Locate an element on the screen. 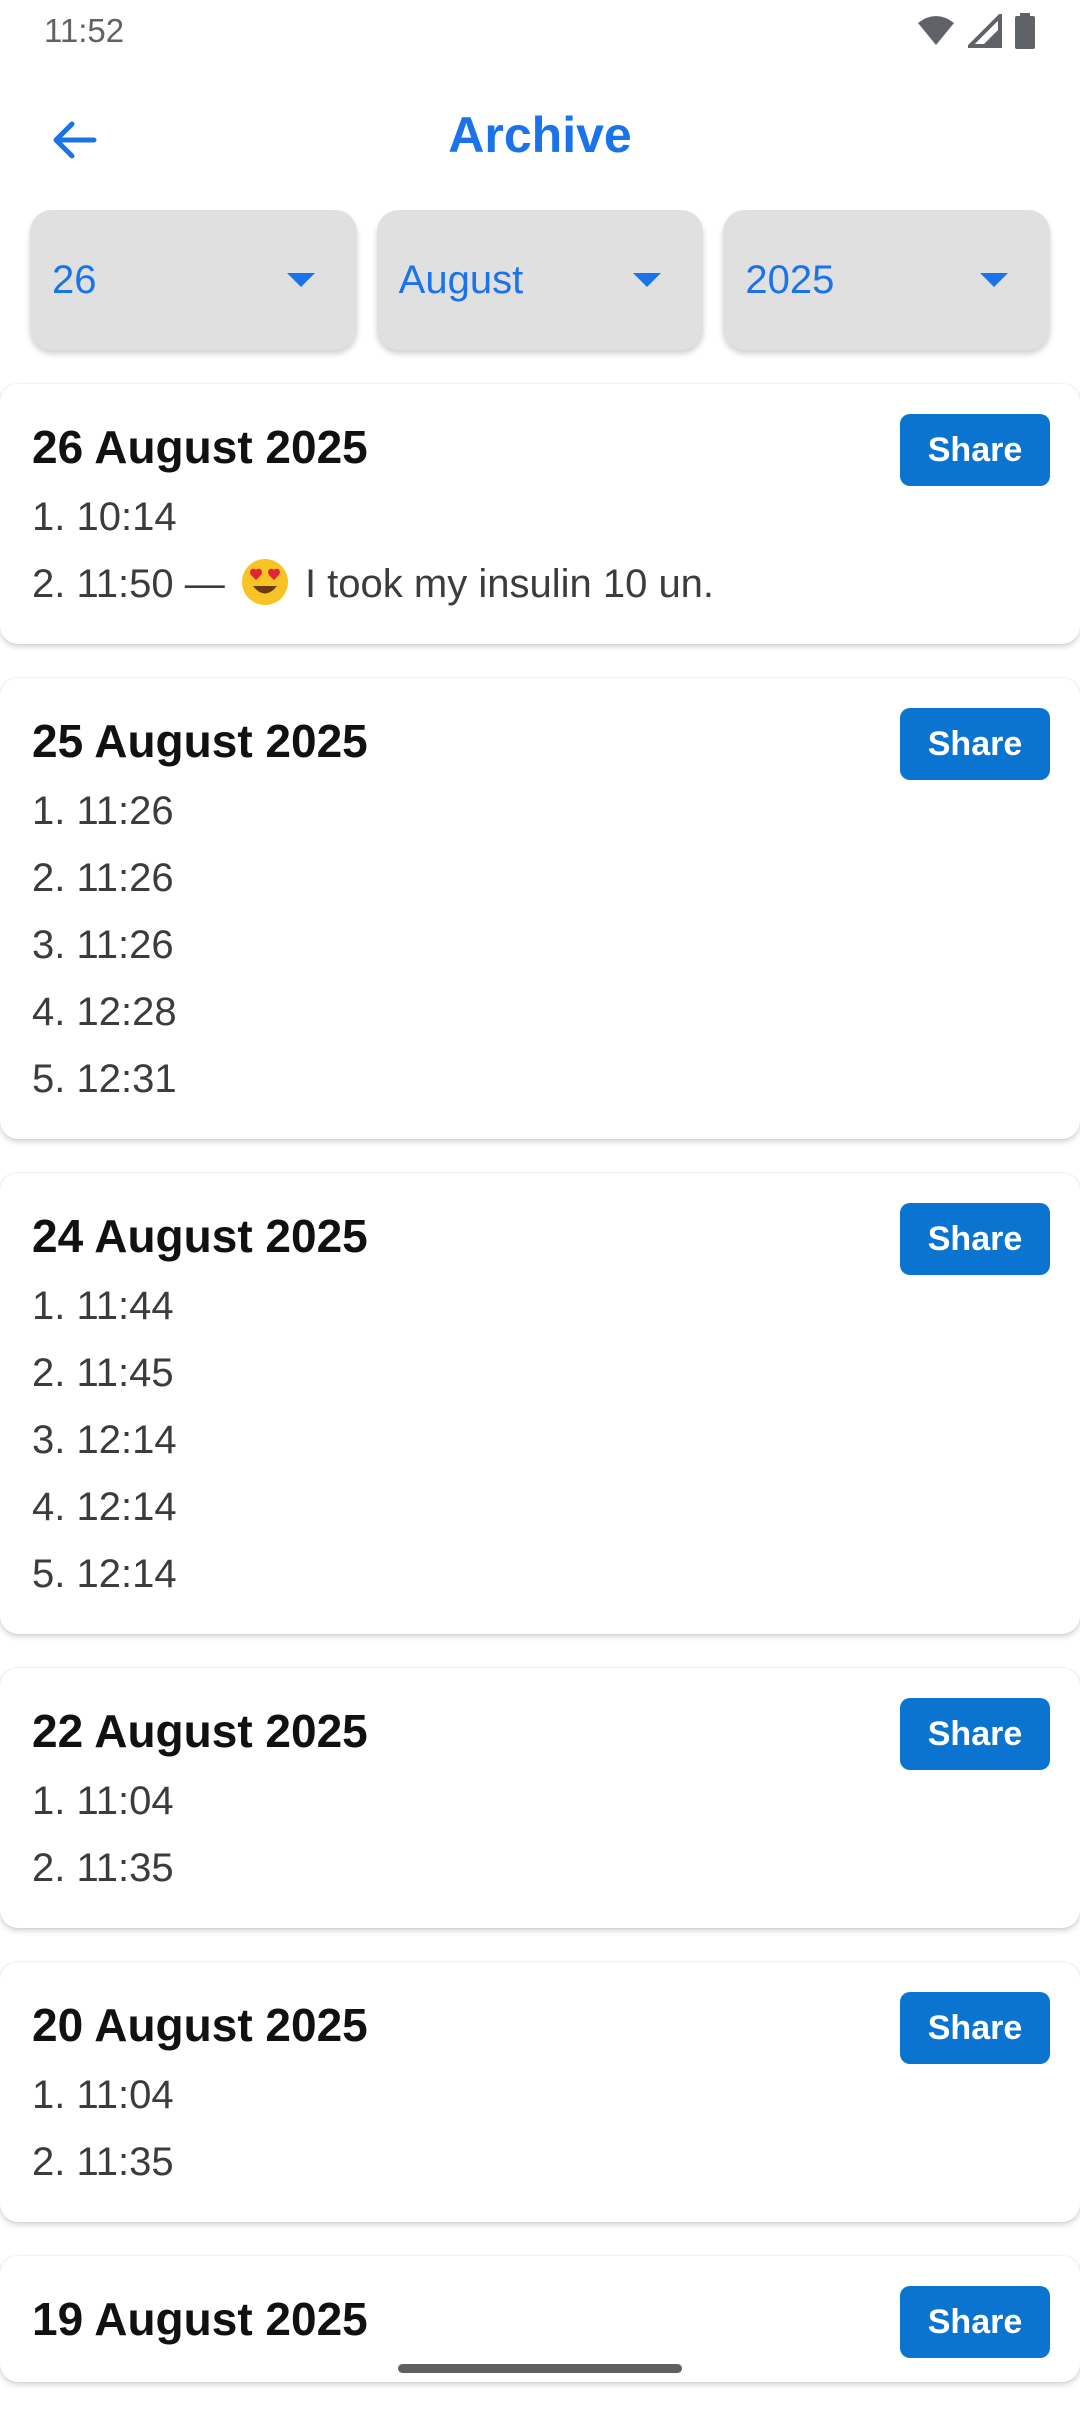  entry-item: 3. 11:26 is located at coordinates (103, 945).